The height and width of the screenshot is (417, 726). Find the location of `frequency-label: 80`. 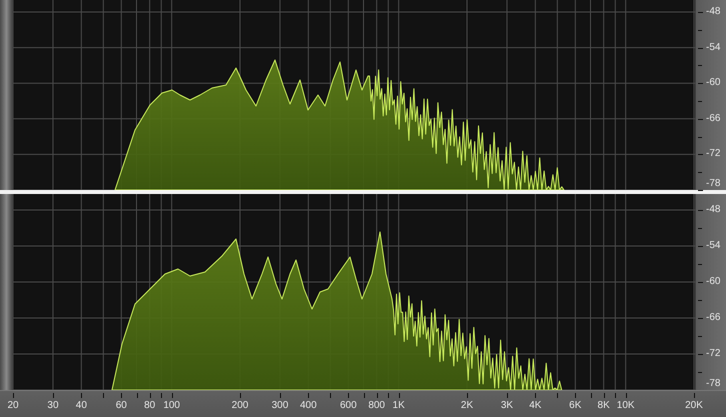

frequency-label: 80 is located at coordinates (150, 406).